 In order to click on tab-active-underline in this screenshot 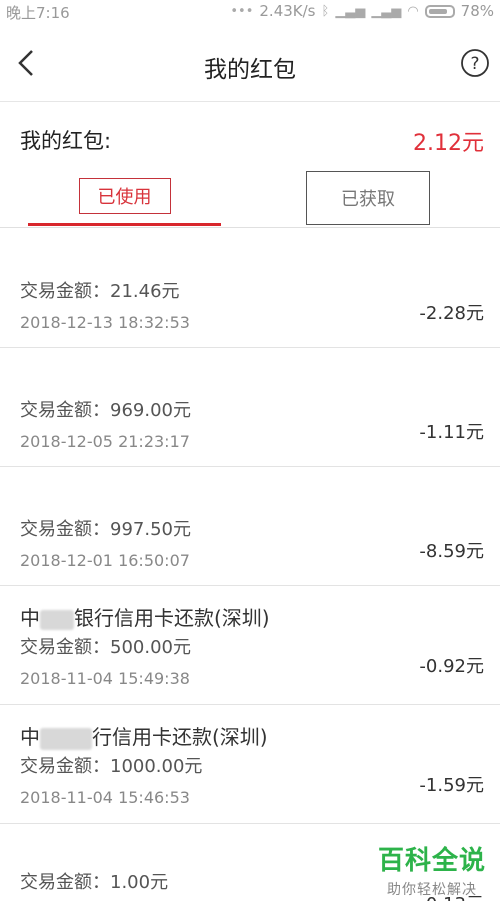, I will do `click(124, 224)`.